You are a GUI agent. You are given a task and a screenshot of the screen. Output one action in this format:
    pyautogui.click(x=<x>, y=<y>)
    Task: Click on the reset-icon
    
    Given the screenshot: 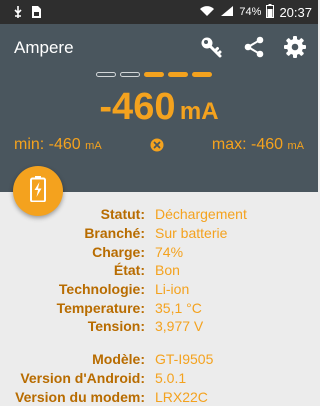 What is the action you would take?
    pyautogui.click(x=157, y=145)
    